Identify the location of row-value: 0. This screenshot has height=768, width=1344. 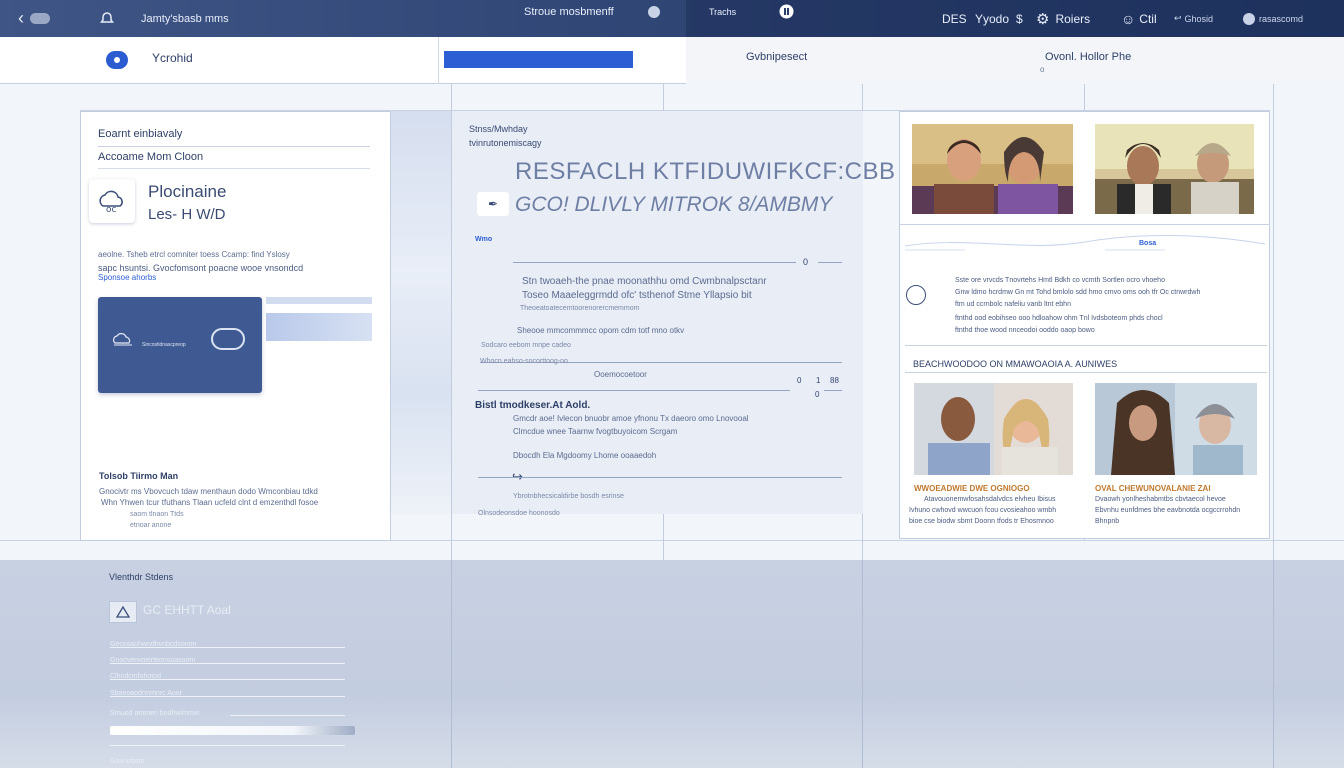
(806, 262).